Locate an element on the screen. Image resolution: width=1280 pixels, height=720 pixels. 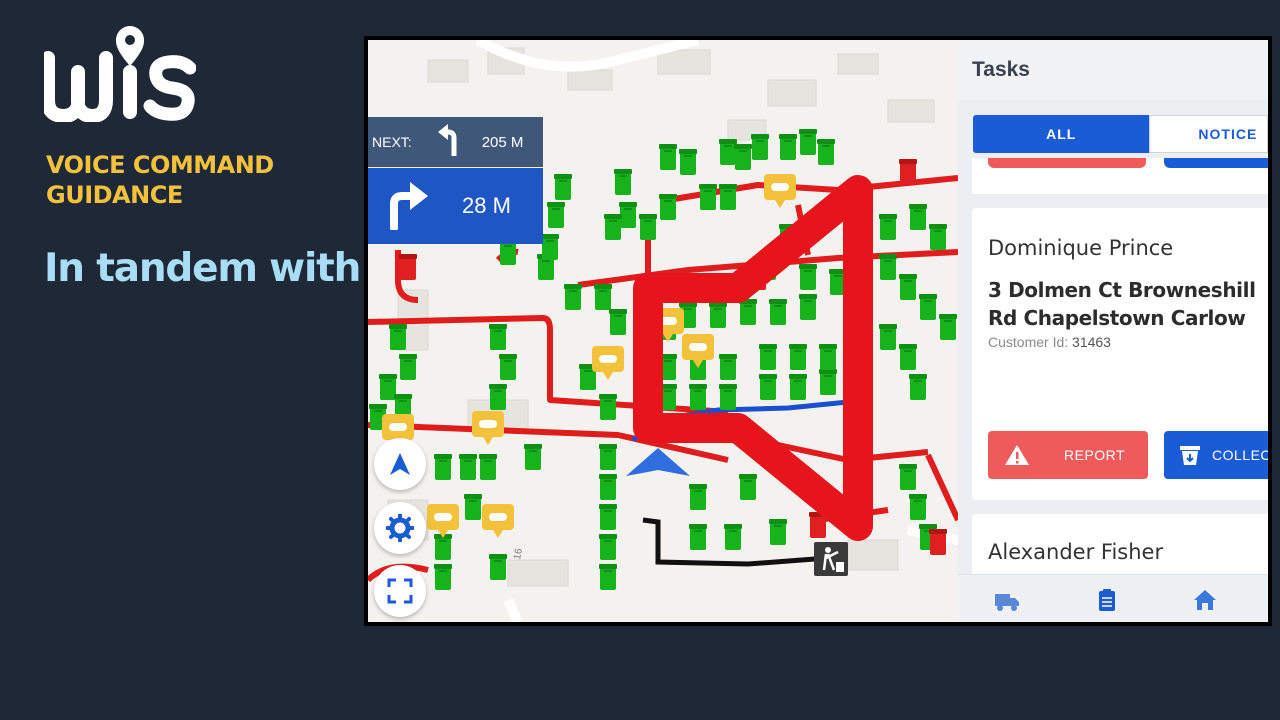
fullscreen-button is located at coordinates (400, 591).